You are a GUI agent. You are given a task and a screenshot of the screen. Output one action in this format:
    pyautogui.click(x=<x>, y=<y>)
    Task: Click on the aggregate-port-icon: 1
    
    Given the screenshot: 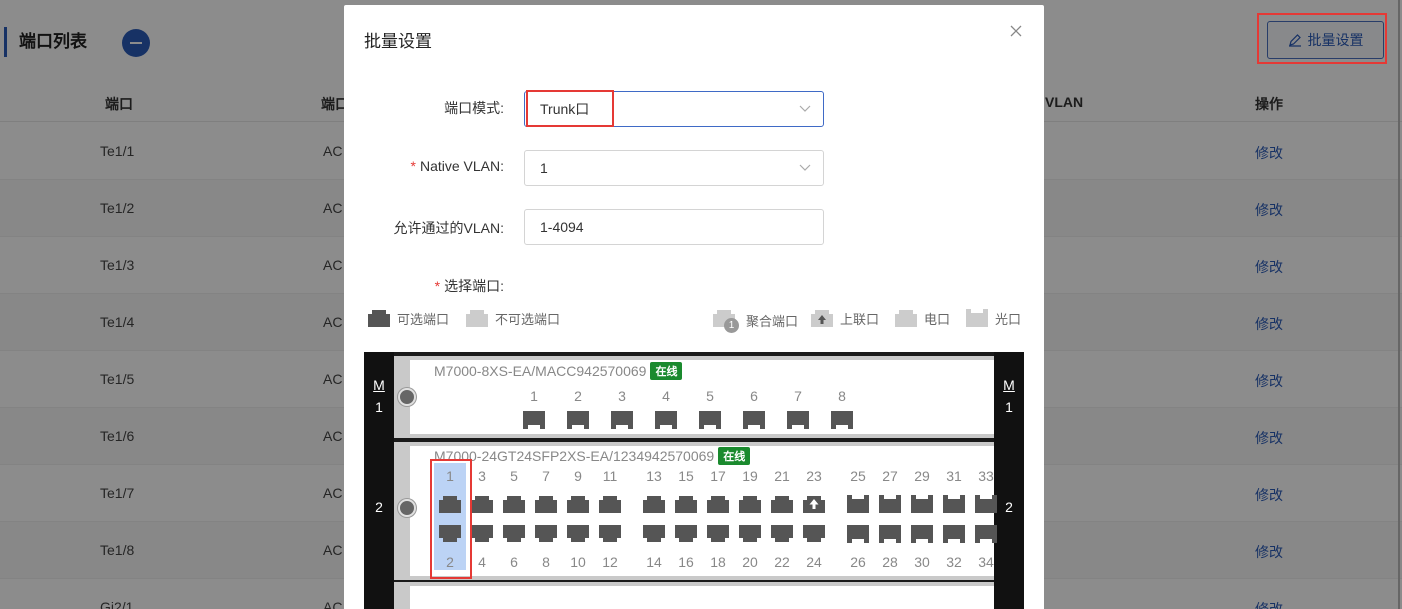 What is the action you would take?
    pyautogui.click(x=726, y=320)
    